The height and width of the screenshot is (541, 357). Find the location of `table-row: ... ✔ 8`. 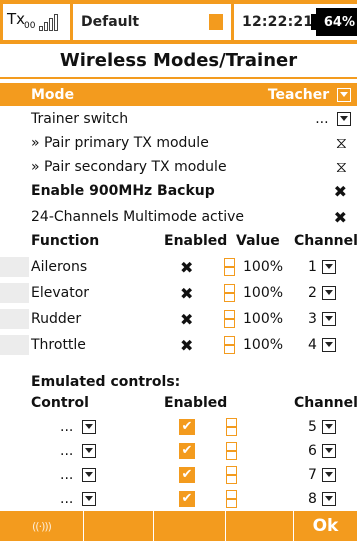

table-row: ... ✔ 8 is located at coordinates (178, 499).